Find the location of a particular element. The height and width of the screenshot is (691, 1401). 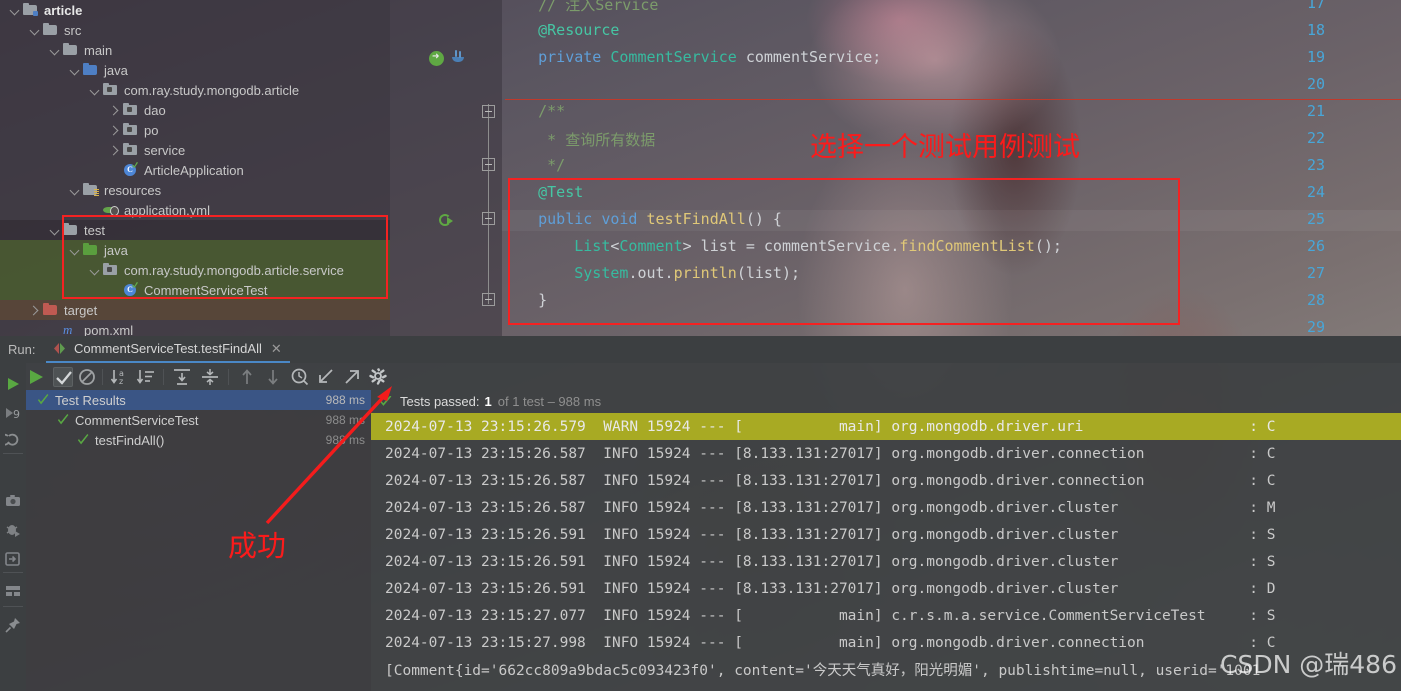

editor-code-line: /** is located at coordinates (533, 111).